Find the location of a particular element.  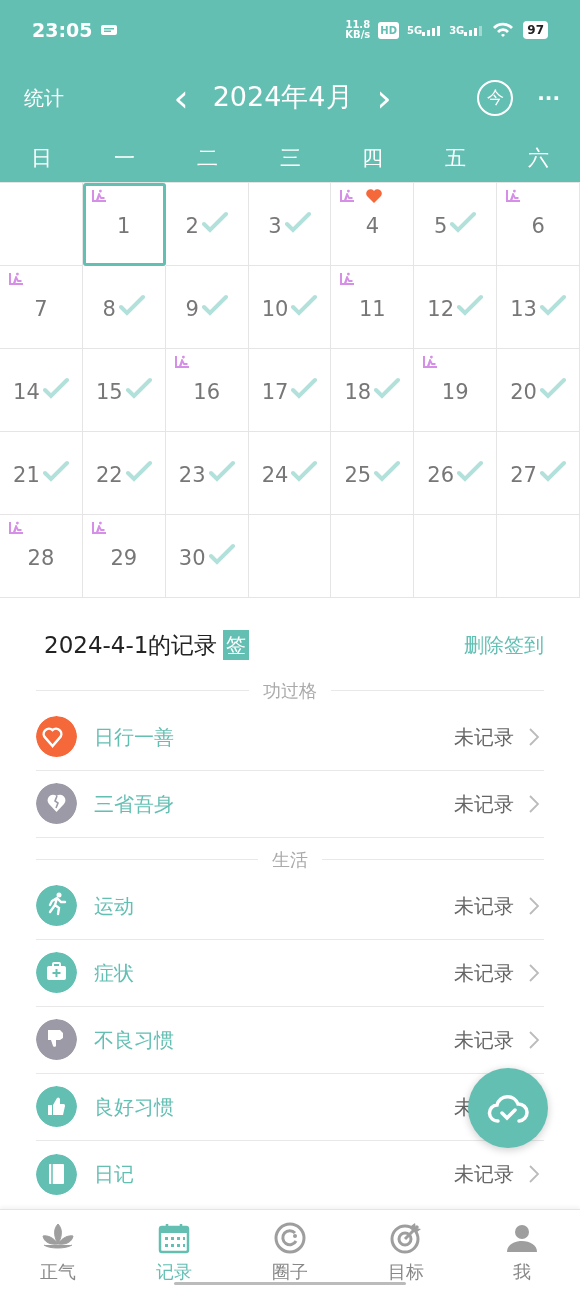

calendar-day: 11 is located at coordinates (373, 307).